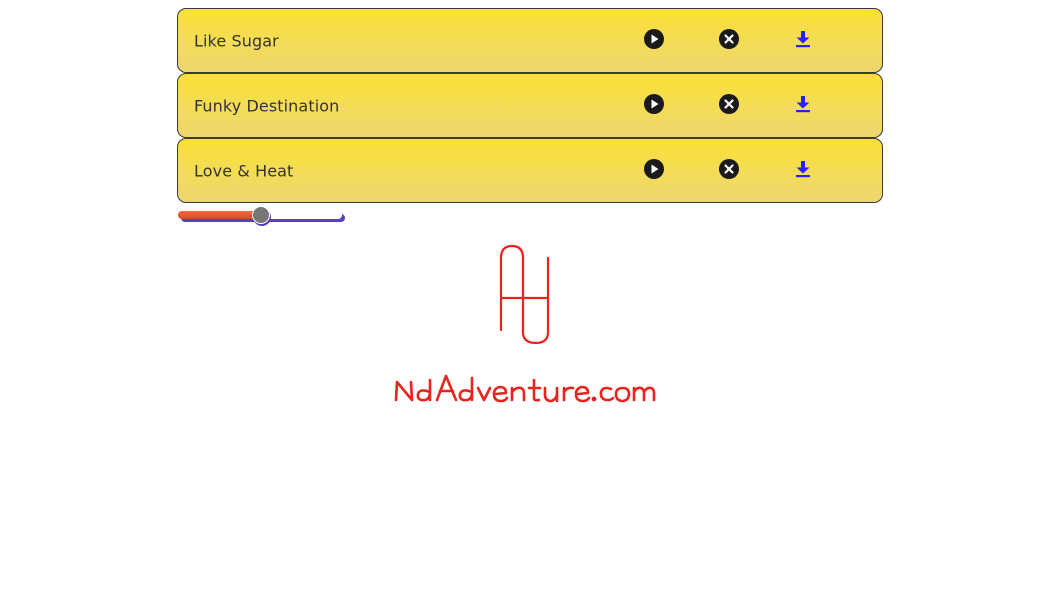  What do you see at coordinates (530, 40) in the screenshot?
I see `track-row: Like Sugar` at bounding box center [530, 40].